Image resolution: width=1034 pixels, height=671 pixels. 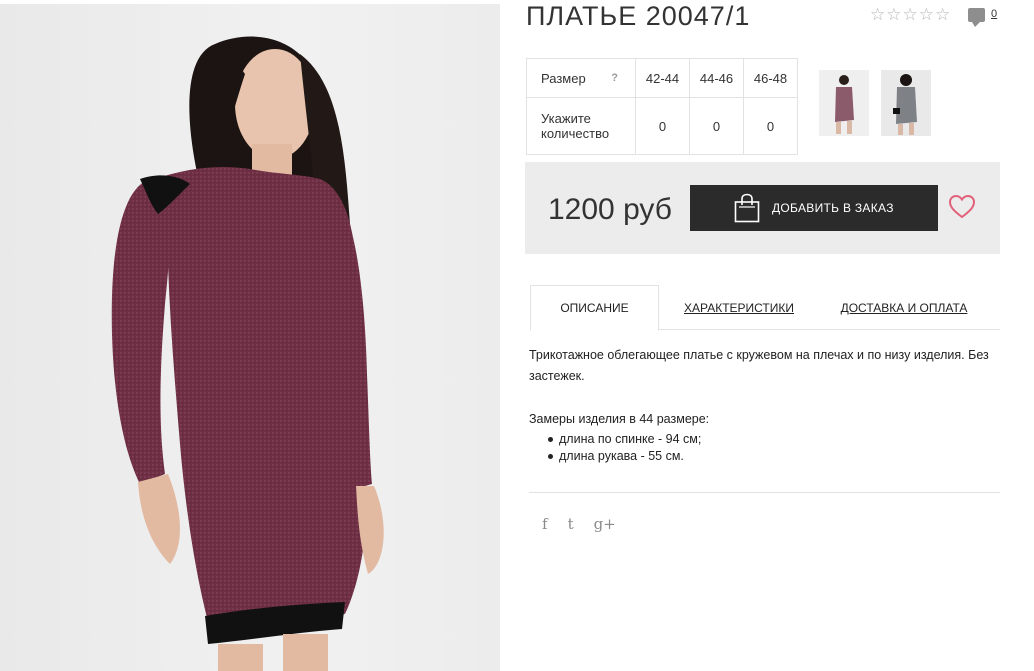 I want to click on tab-description: ОПИСАНИЕ, so click(x=594, y=308).